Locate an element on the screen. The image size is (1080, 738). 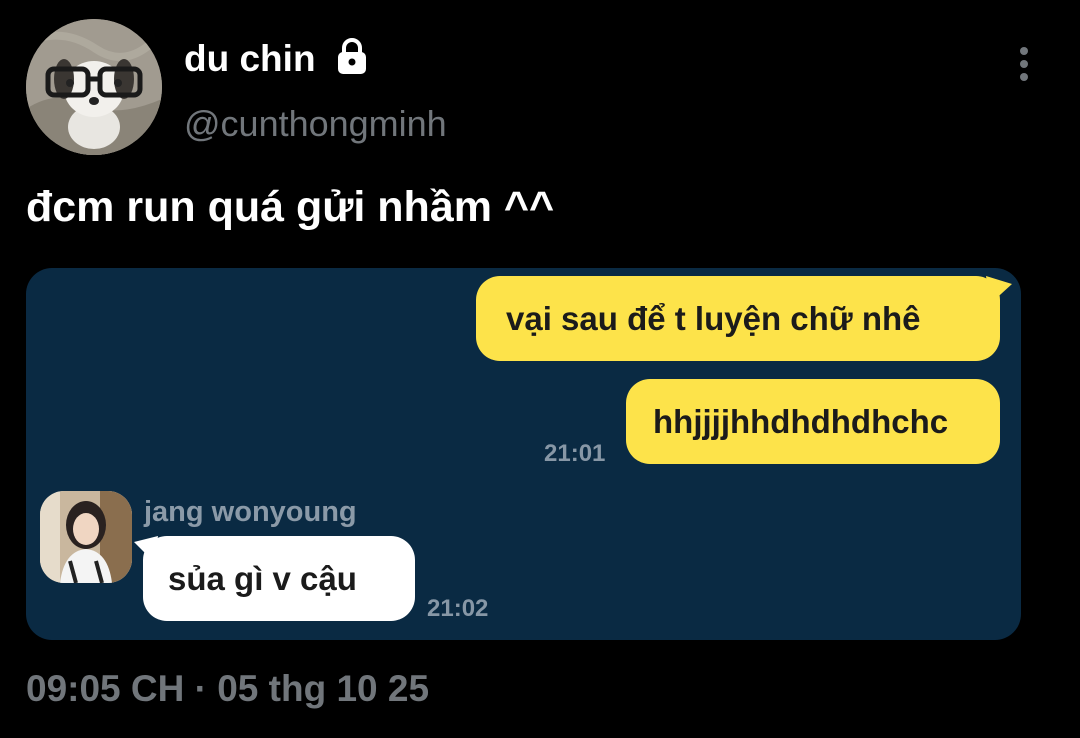
message-text: hhjjjjhhdhdhdhchc is located at coordinates (801, 421).